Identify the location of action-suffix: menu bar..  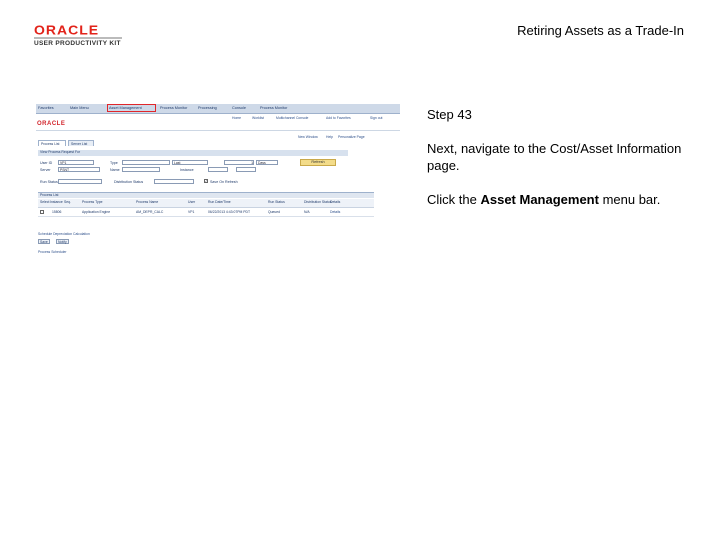
(629, 199).